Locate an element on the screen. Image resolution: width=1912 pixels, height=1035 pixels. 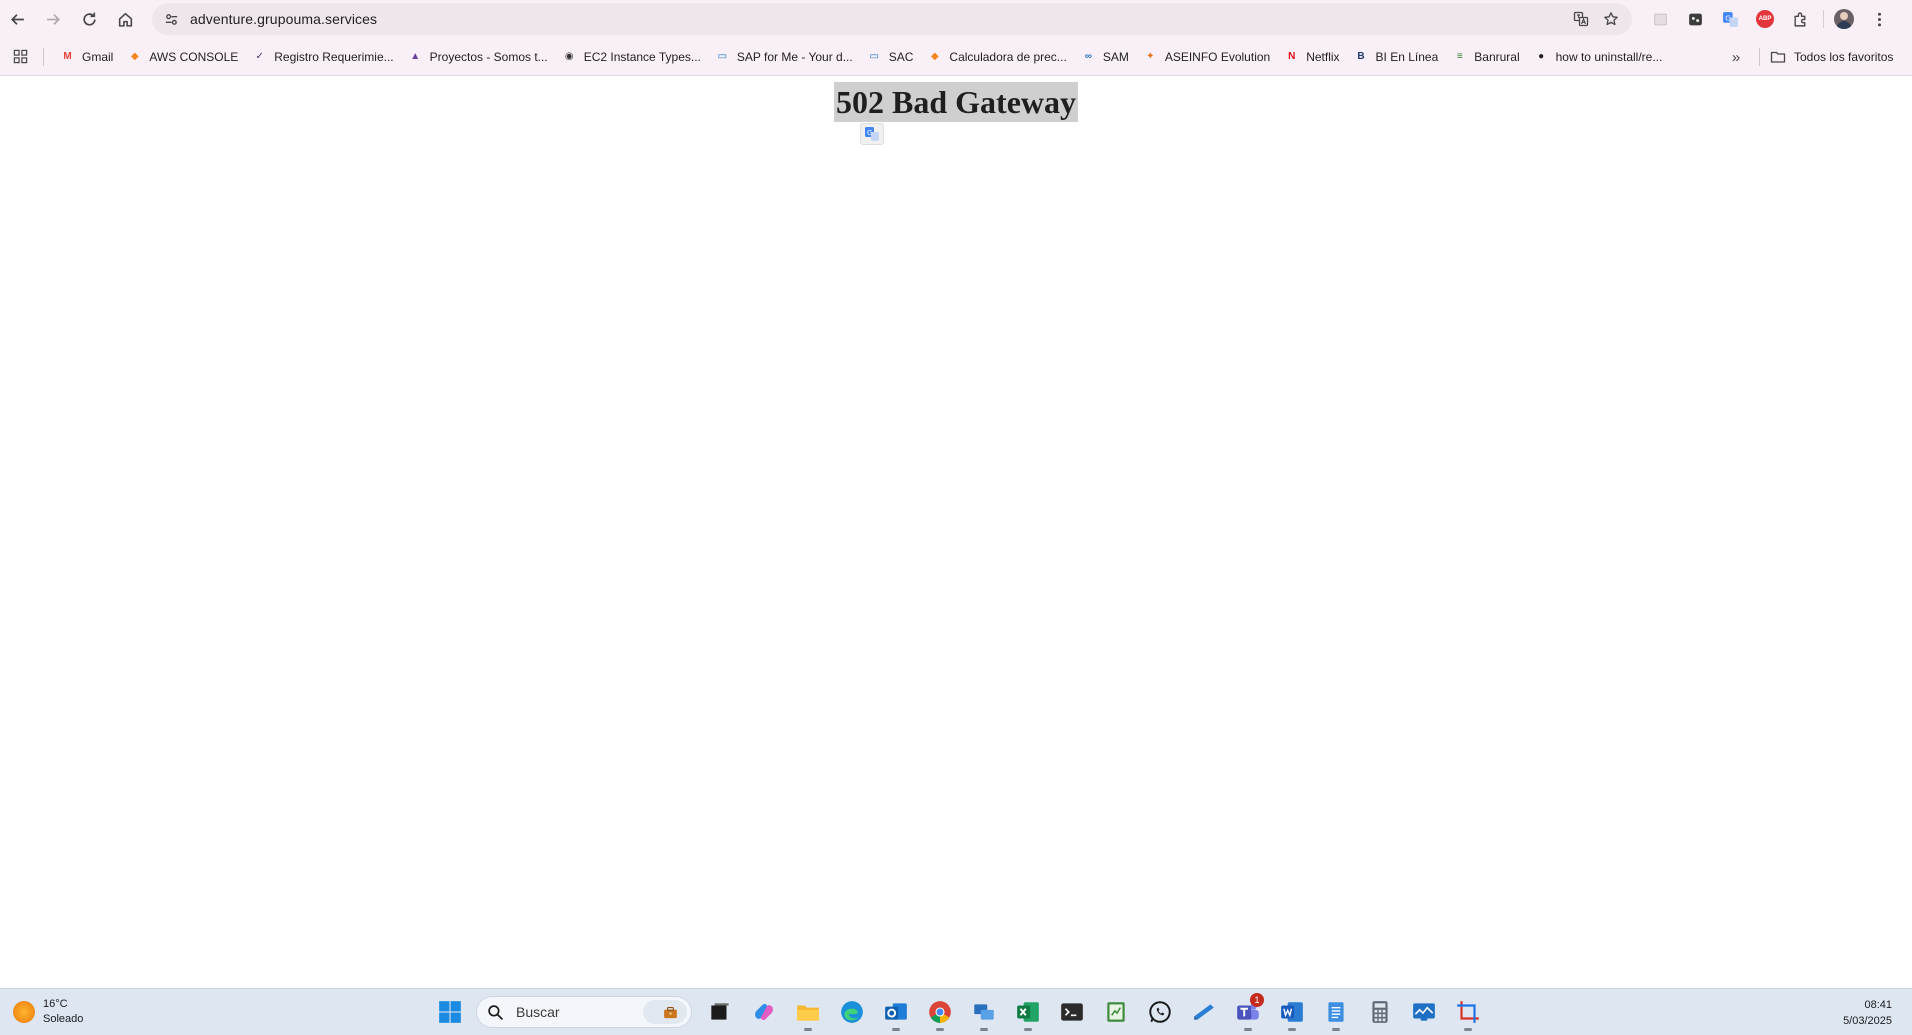
apps-grid-icon is located at coordinates (20, 56).